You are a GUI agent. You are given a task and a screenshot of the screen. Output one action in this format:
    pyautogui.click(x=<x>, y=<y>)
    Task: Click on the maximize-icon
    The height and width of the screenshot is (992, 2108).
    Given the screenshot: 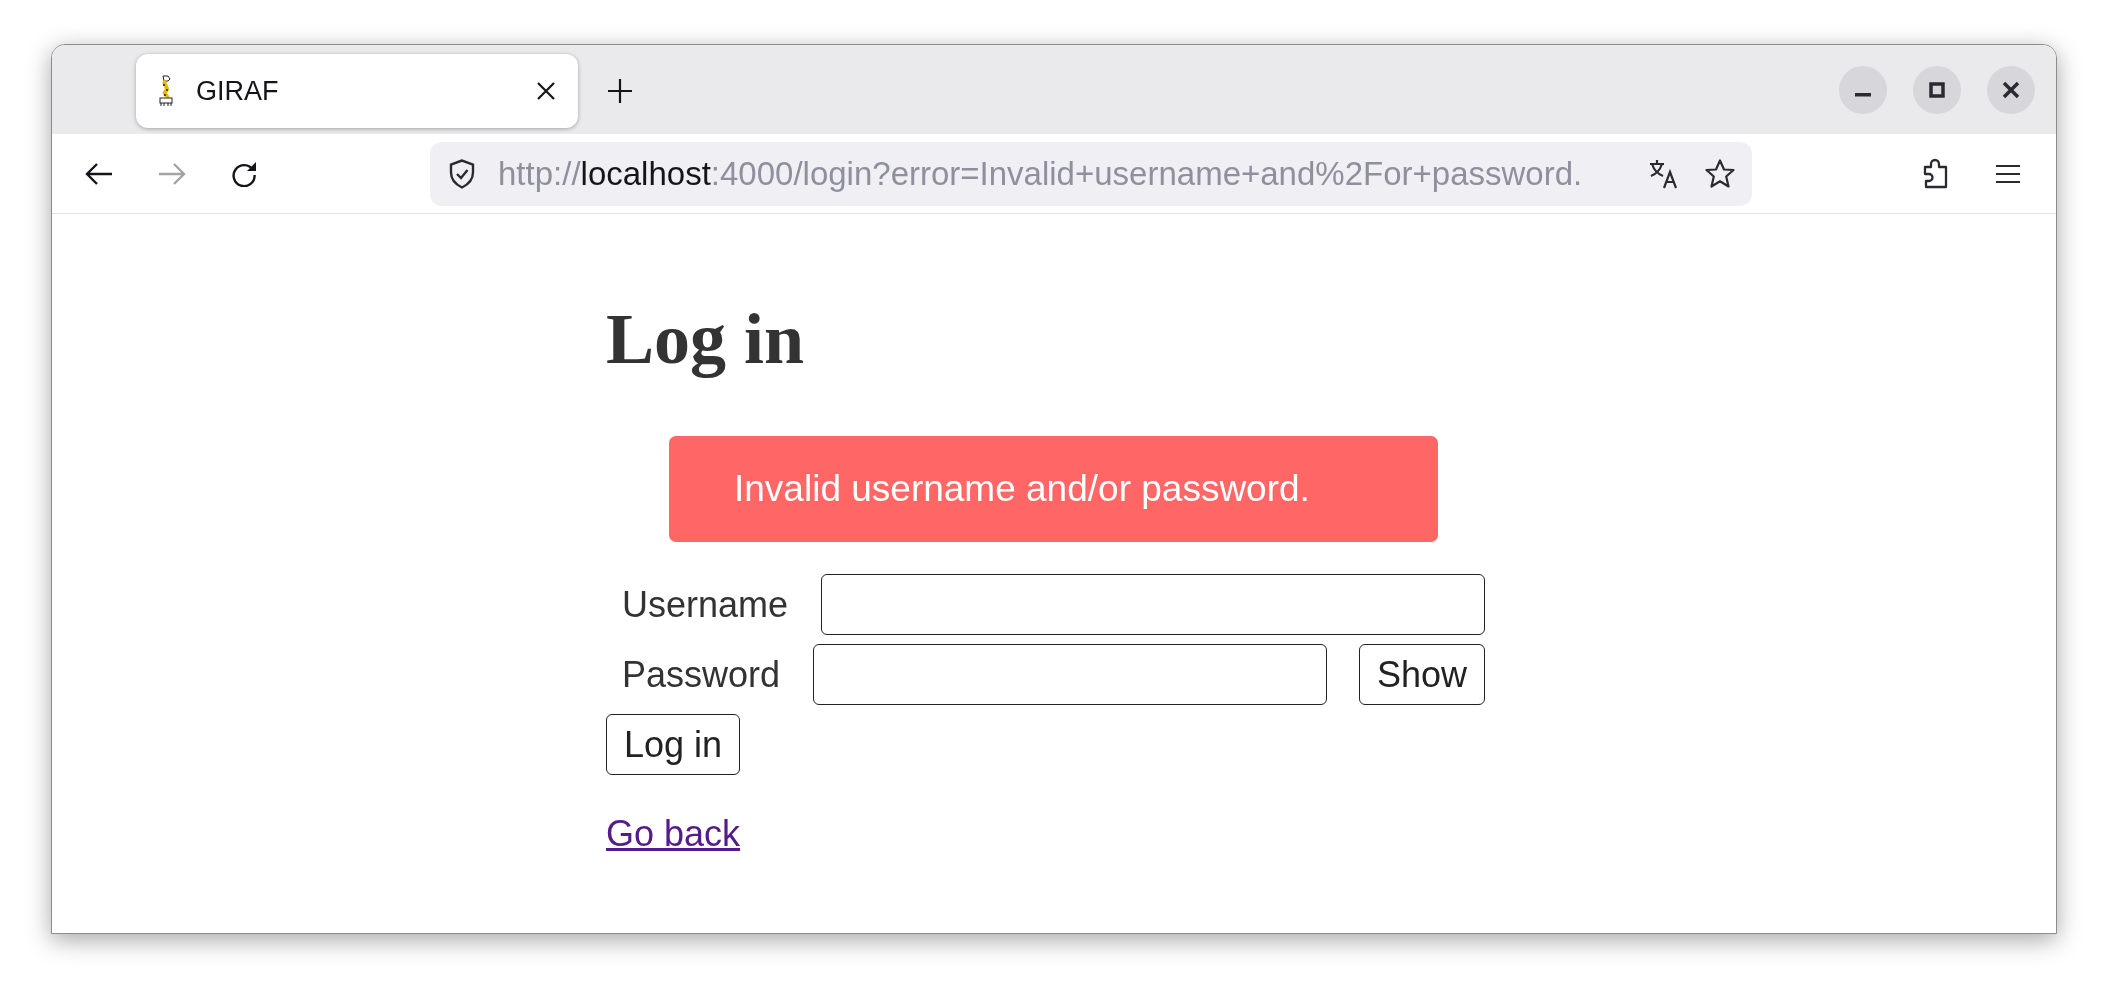 What is the action you would take?
    pyautogui.click(x=1937, y=90)
    